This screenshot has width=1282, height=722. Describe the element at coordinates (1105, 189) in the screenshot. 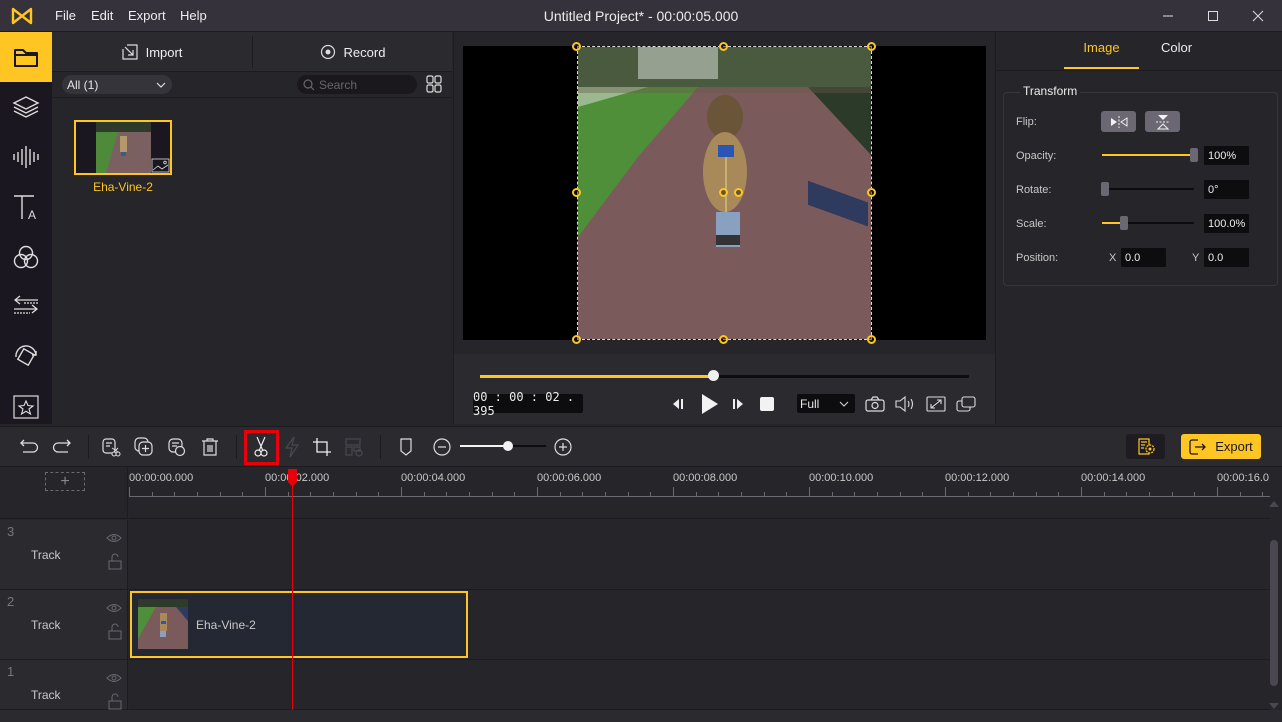

I see `rotate-slider-handle` at that location.